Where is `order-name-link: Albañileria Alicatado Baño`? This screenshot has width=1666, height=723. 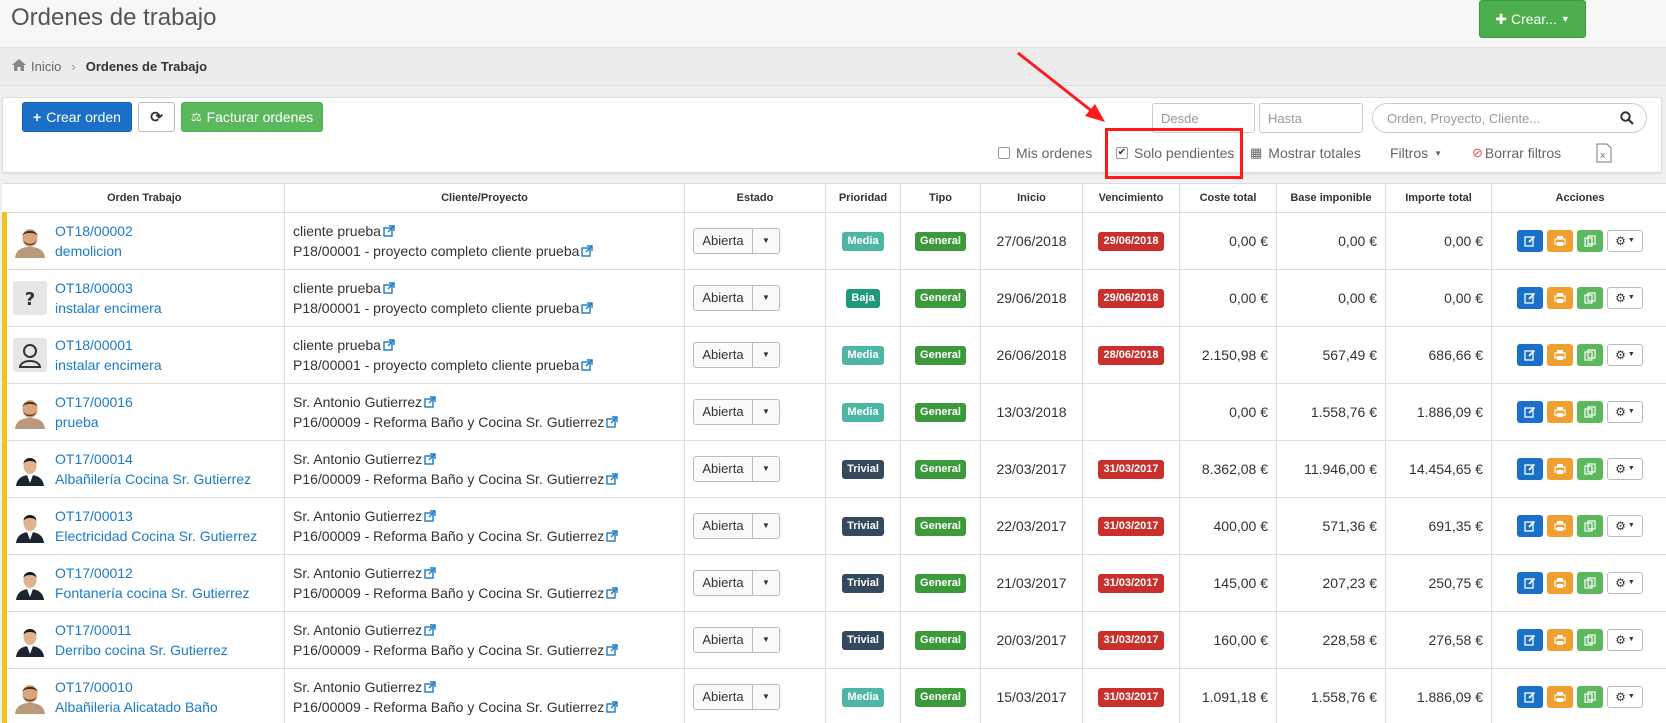 order-name-link: Albañileria Alicatado Baño is located at coordinates (136, 707).